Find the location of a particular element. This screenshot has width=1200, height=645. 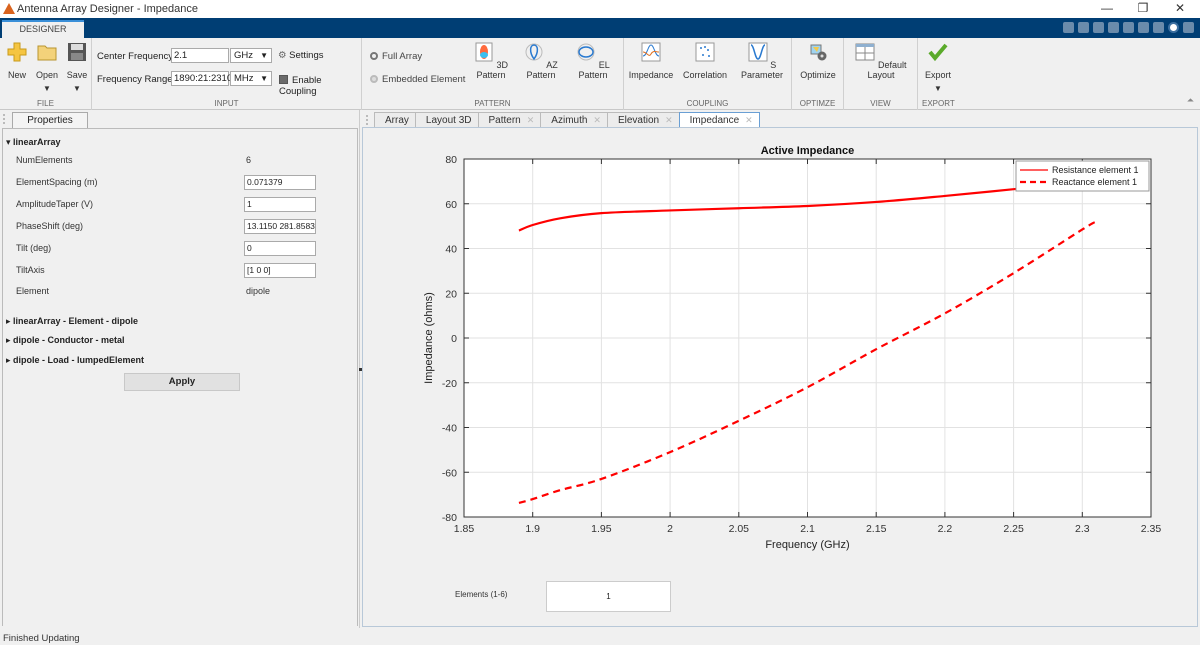

tab-label: Pattern is located at coordinates (504, 120).